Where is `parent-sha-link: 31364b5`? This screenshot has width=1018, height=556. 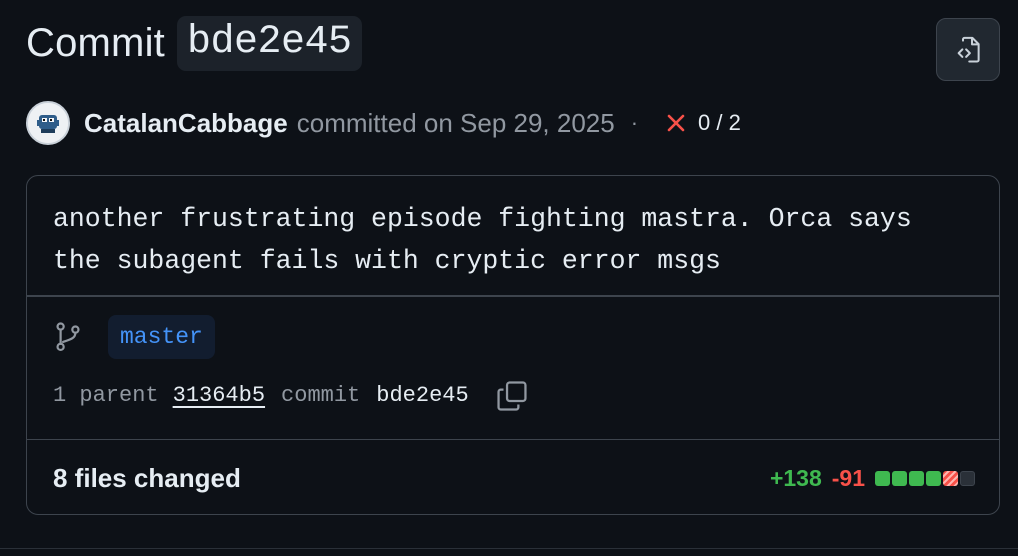 parent-sha-link: 31364b5 is located at coordinates (219, 395).